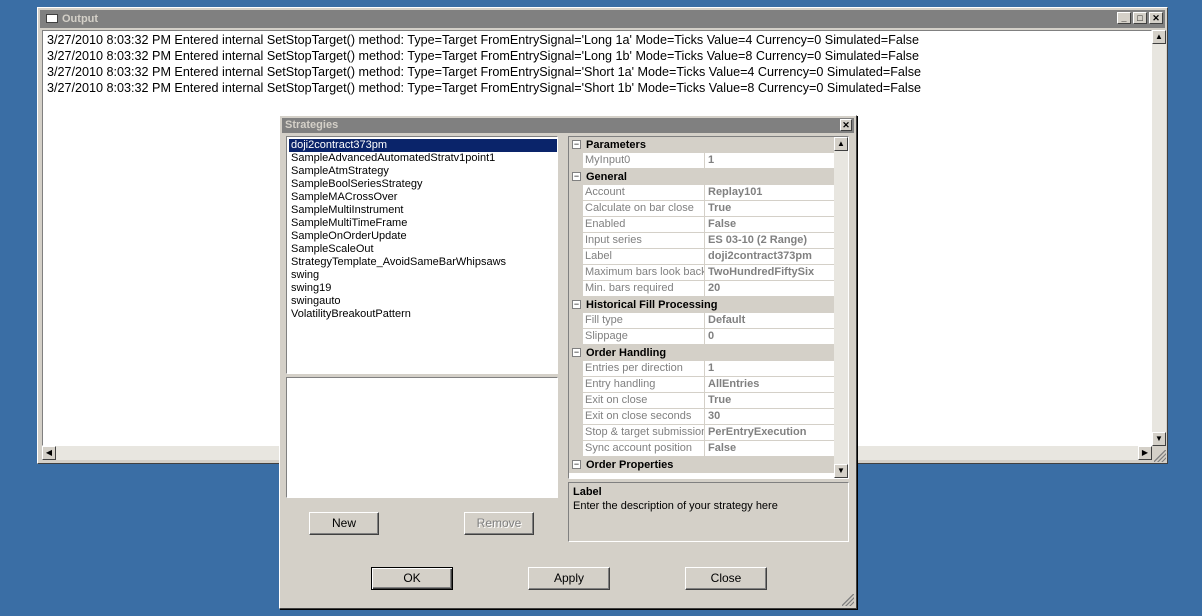 This screenshot has height=616, width=1202. What do you see at coordinates (423, 236) in the screenshot?
I see `list-item: SampleOnOrderUpdate` at bounding box center [423, 236].